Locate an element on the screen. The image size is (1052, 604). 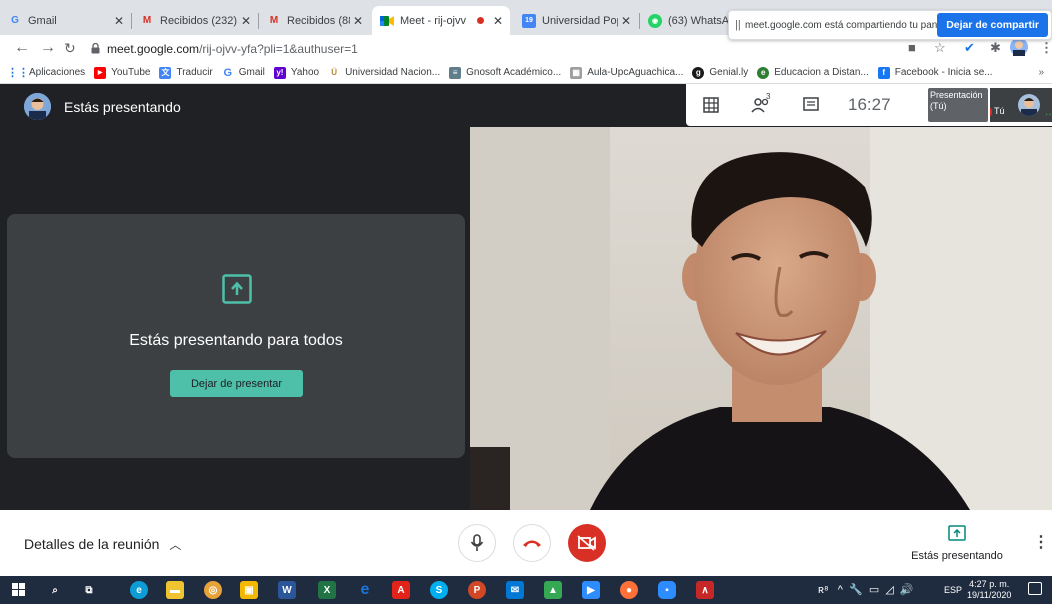
presentation-thumbnail: Presentación (Tú) is located at coordinates (958, 105).